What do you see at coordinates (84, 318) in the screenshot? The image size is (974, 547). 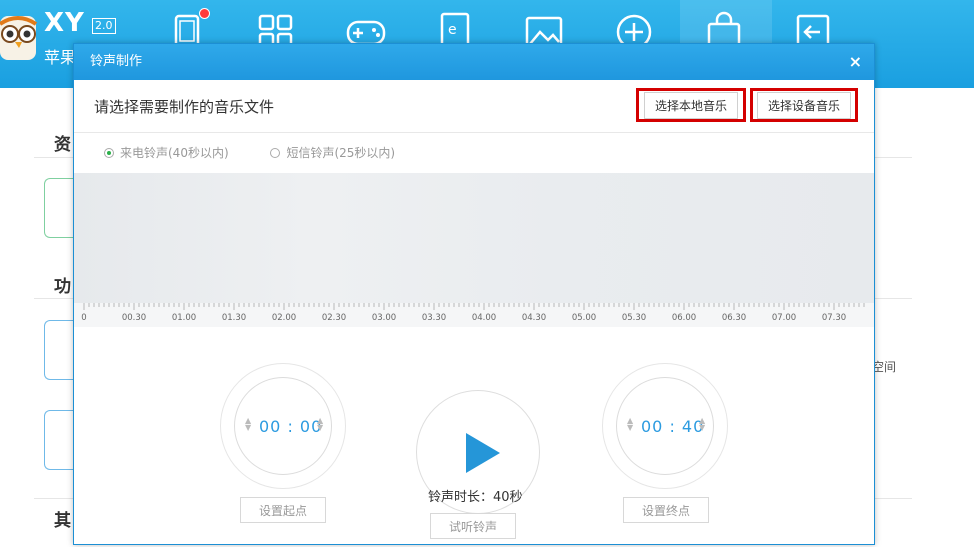 I see `timeline-tick-label: 0` at bounding box center [84, 318].